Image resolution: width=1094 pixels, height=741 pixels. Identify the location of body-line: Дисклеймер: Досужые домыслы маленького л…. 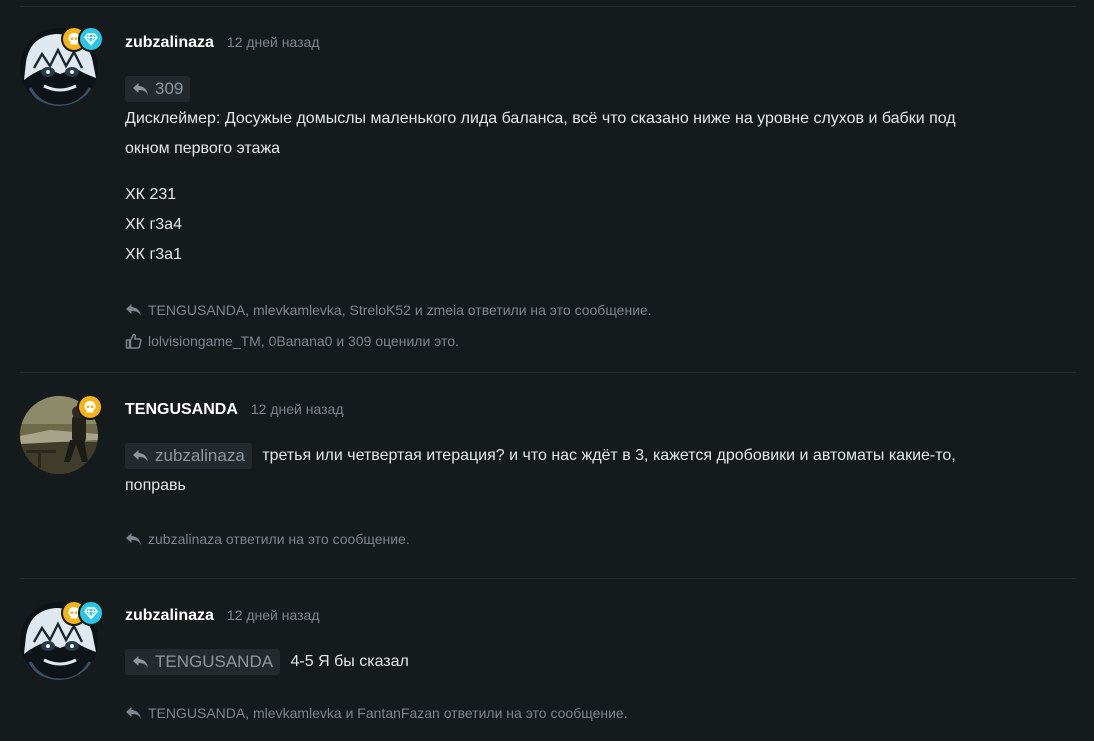
(540, 118).